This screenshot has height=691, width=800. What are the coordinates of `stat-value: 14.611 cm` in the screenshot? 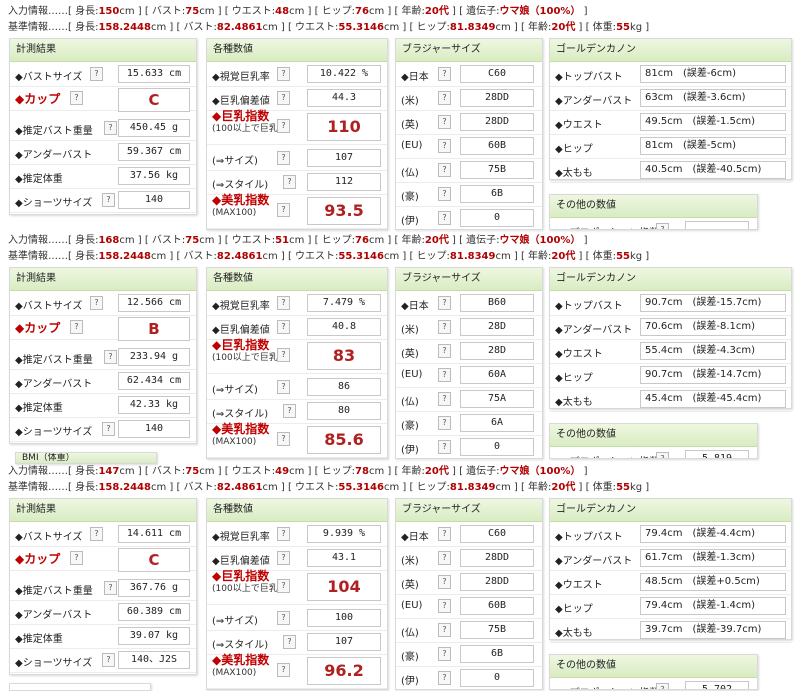 It's located at (154, 534).